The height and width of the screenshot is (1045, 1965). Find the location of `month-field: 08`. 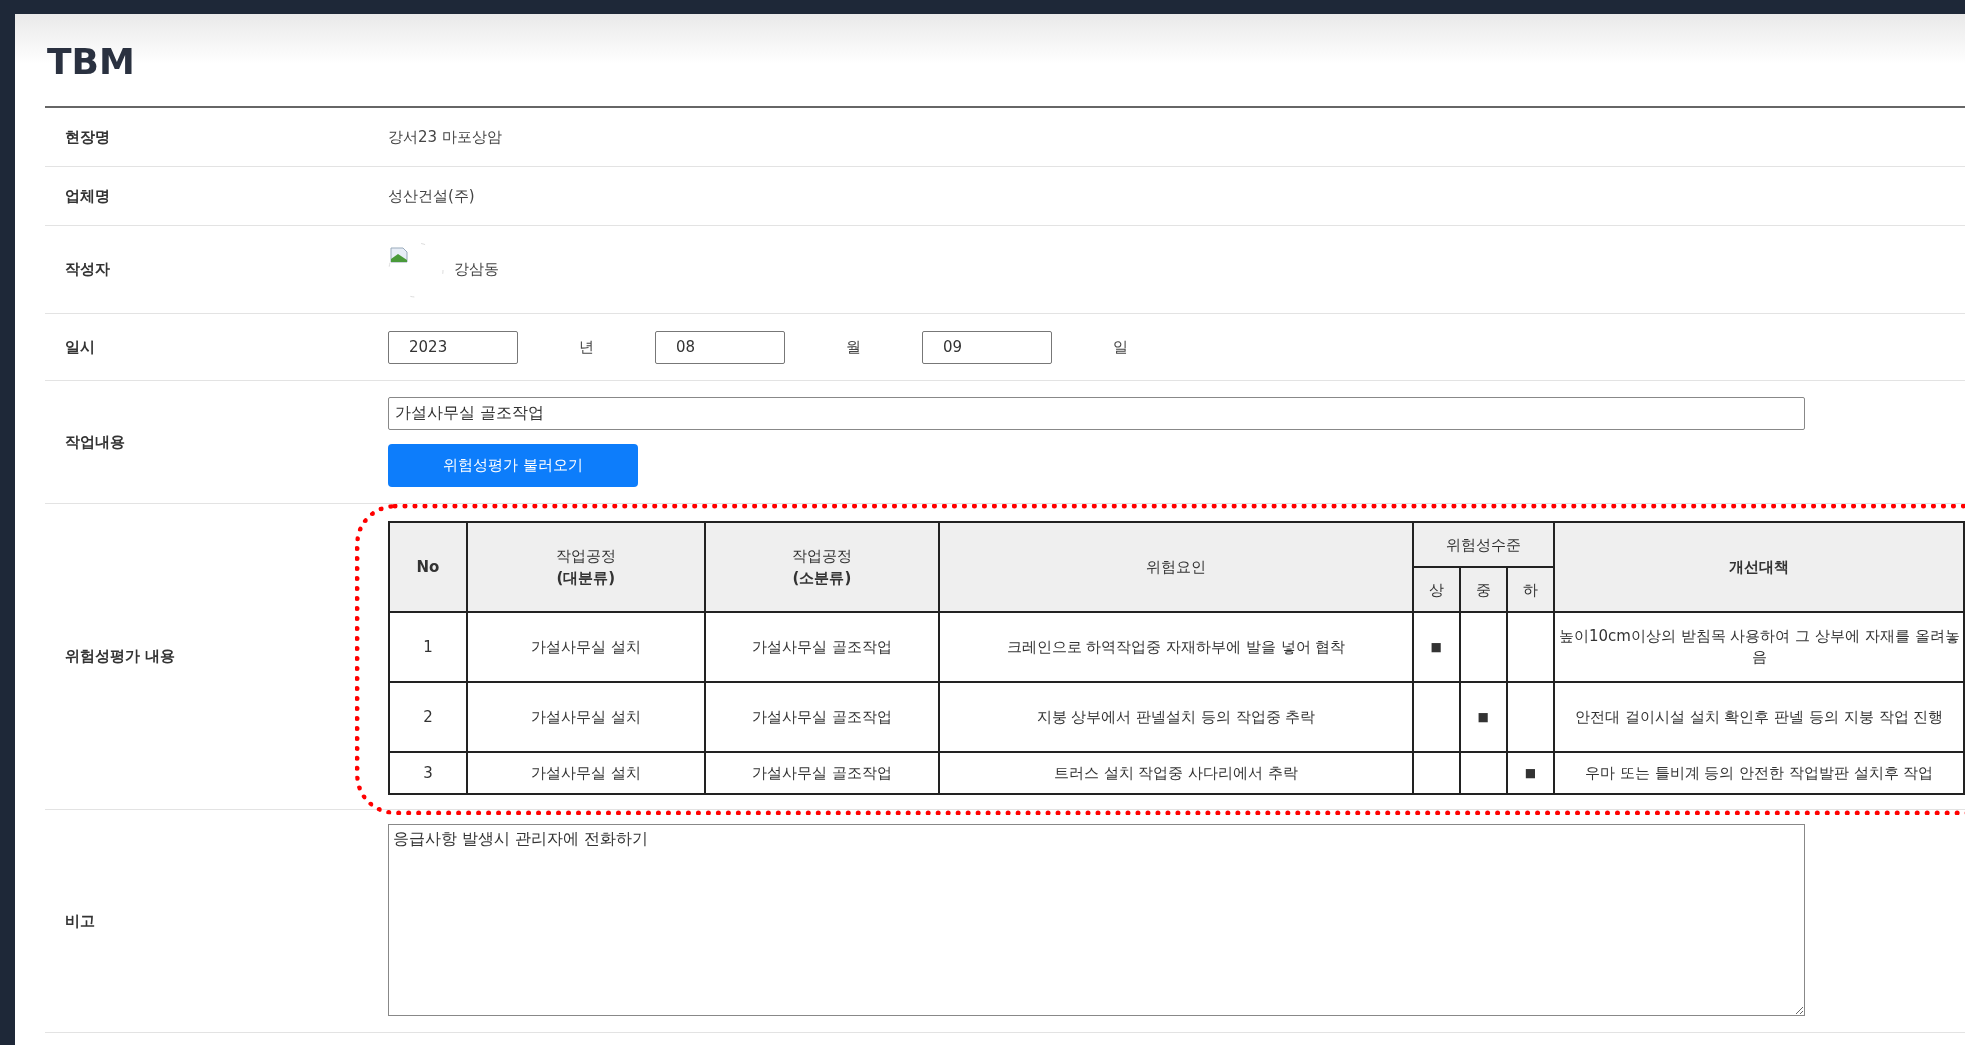

month-field: 08 is located at coordinates (720, 347).